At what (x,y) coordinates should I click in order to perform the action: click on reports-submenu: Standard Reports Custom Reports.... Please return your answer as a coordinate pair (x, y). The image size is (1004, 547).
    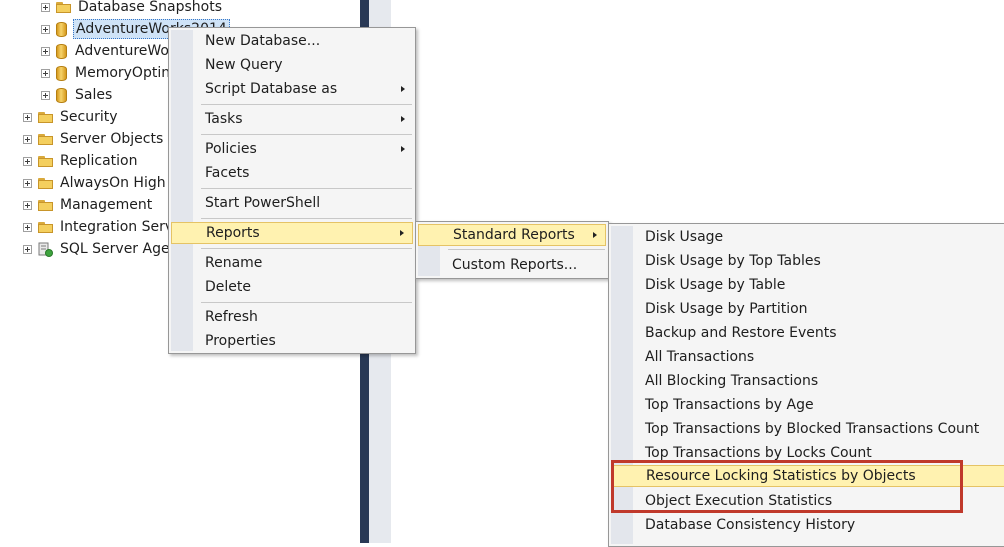
    Looking at the image, I should click on (512, 250).